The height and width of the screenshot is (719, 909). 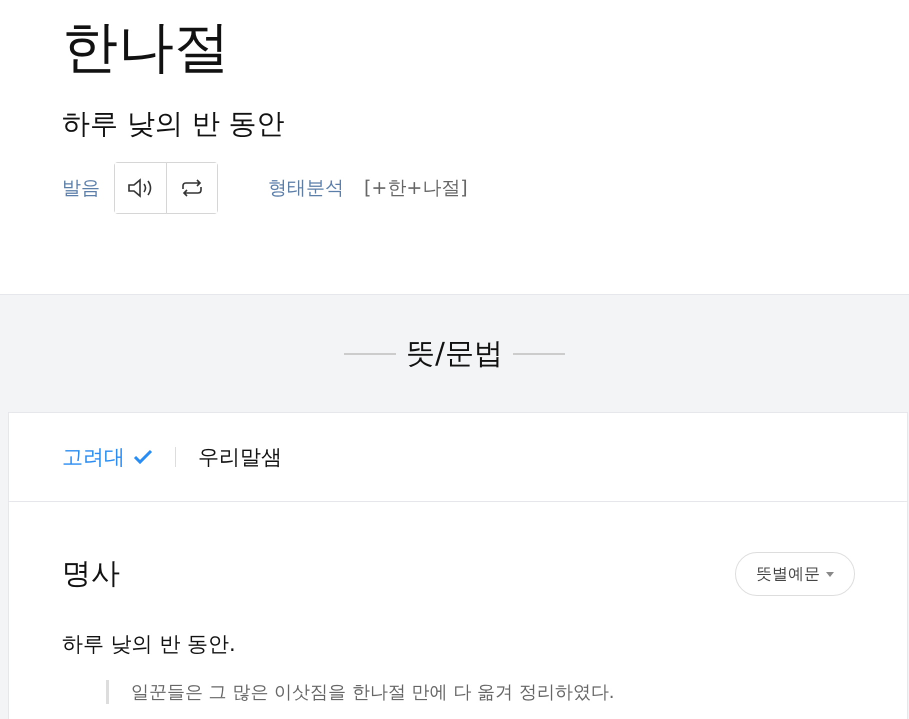 I want to click on definition-text: 하루 낮의 반 동안., so click(x=149, y=644).